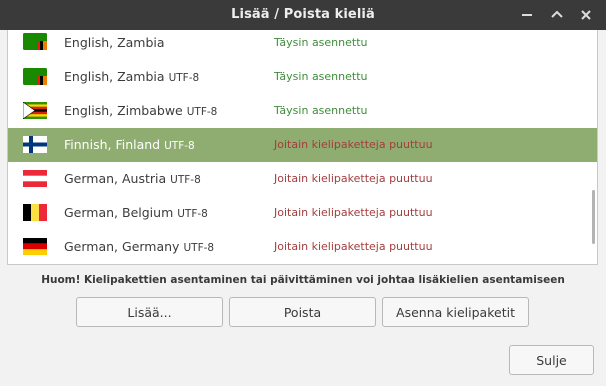 Image resolution: width=606 pixels, height=386 pixels. I want to click on language-name: German, Austria UTF-8, so click(132, 178).